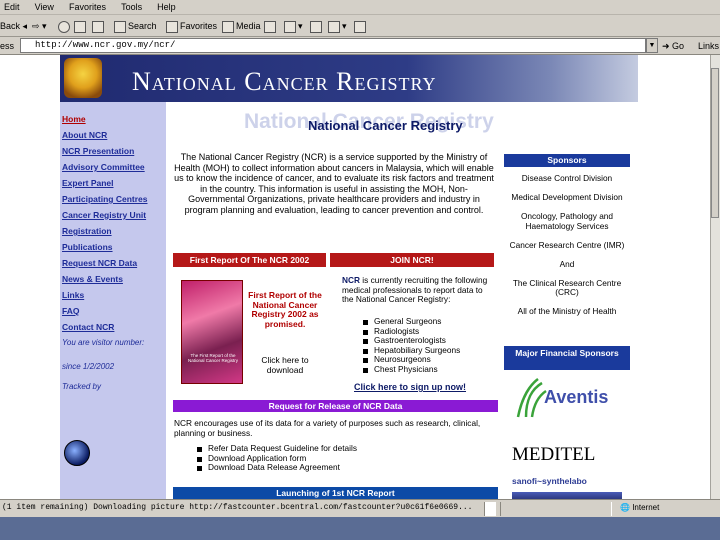  What do you see at coordinates (98, 151) in the screenshot?
I see `nav-ncr-presentation: NCR Presentation` at bounding box center [98, 151].